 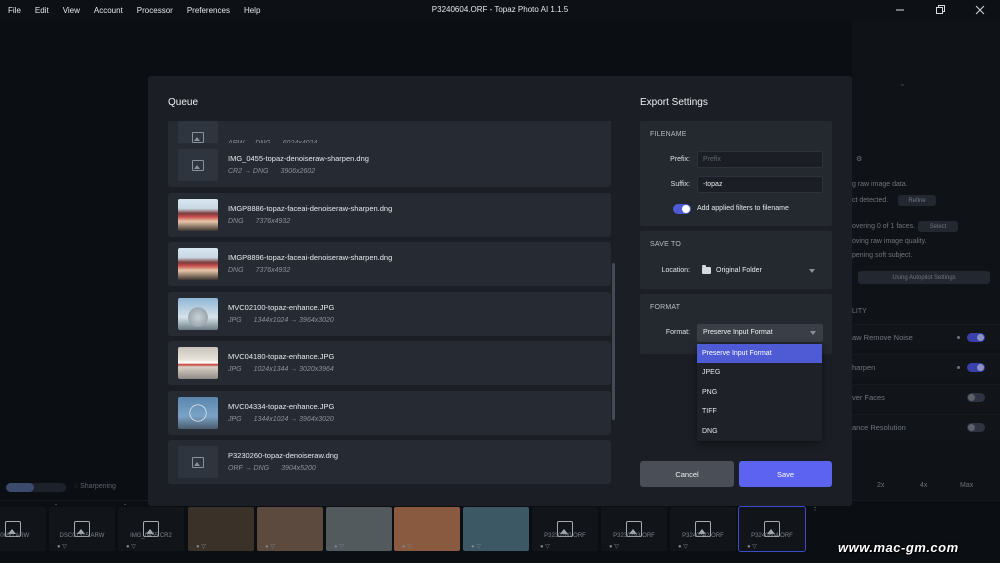 What do you see at coordinates (687, 474) in the screenshot?
I see `cancel-button: Cancel` at bounding box center [687, 474].